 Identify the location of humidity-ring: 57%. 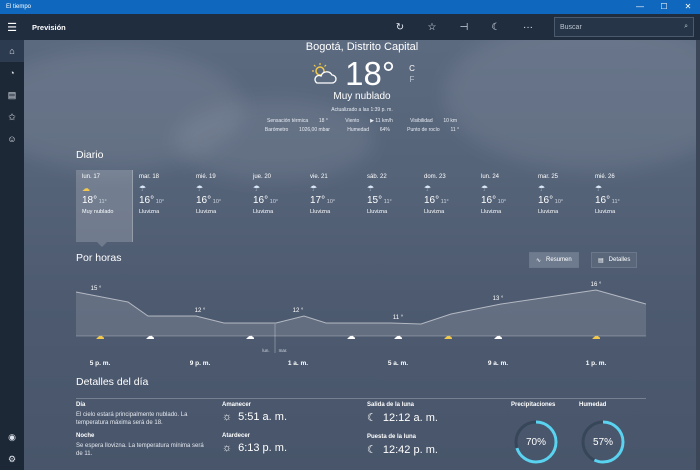
(603, 442).